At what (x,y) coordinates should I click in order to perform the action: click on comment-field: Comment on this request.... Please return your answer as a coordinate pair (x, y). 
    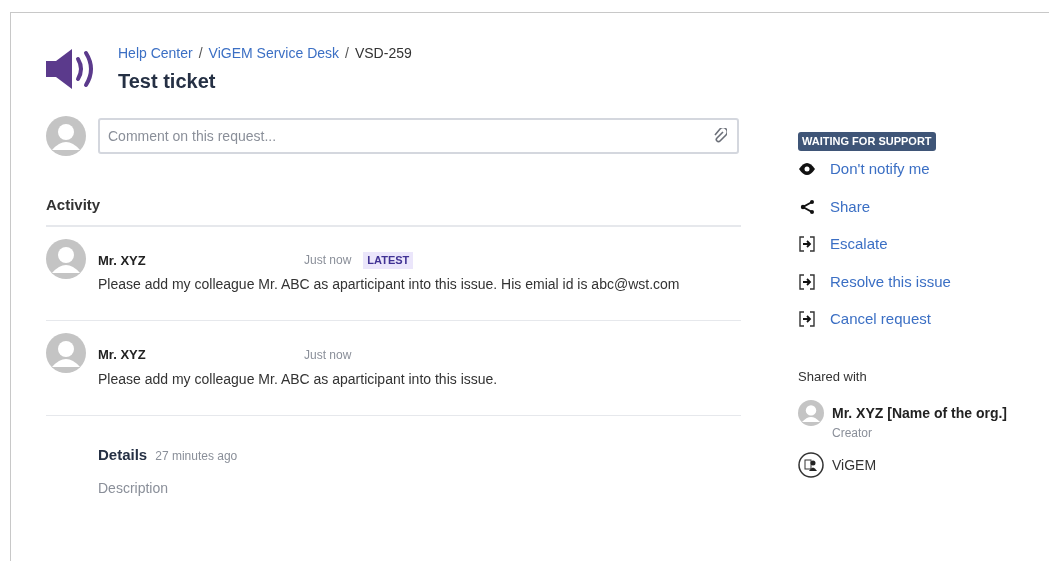
    Looking at the image, I should click on (418, 136).